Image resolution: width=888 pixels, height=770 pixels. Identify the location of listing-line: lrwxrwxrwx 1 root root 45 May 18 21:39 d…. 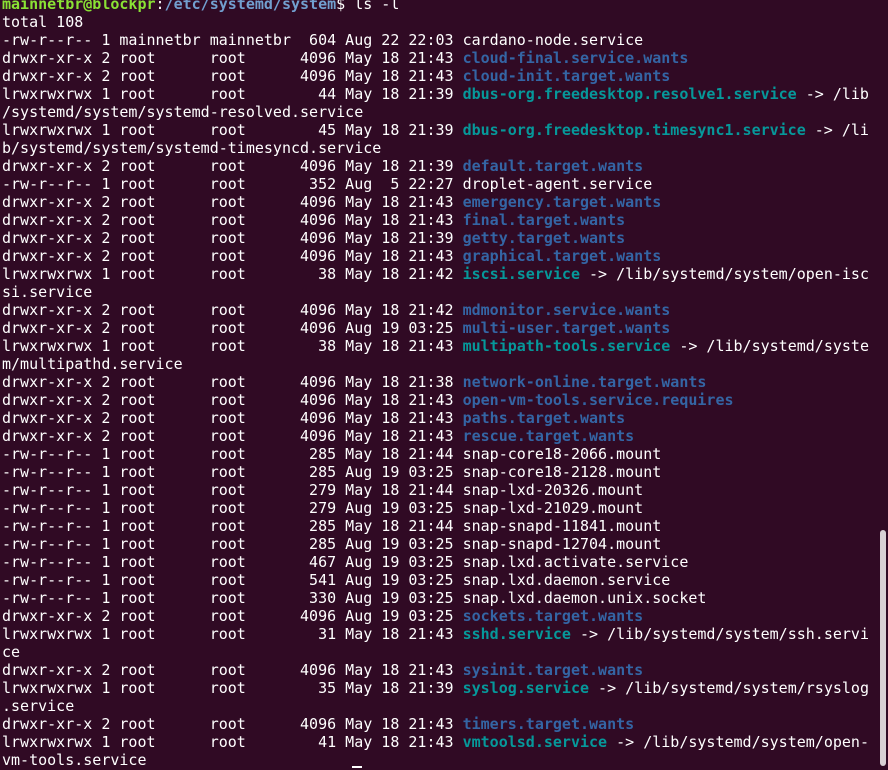
(445, 130).